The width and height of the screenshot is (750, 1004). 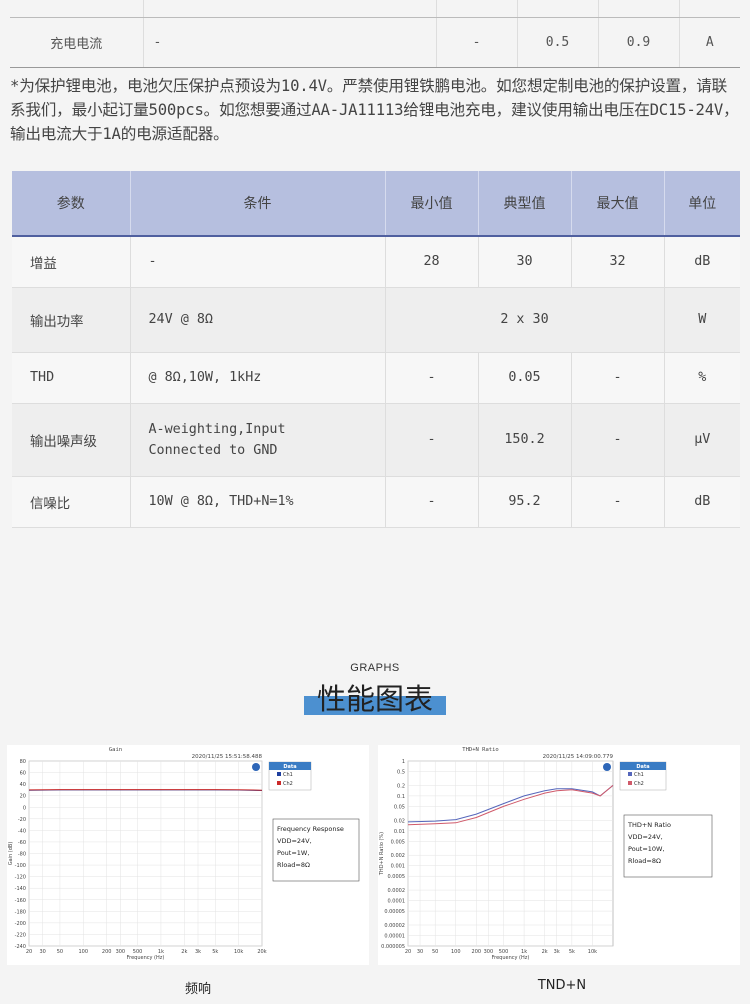 I want to click on header-min: 最小值, so click(x=432, y=204).